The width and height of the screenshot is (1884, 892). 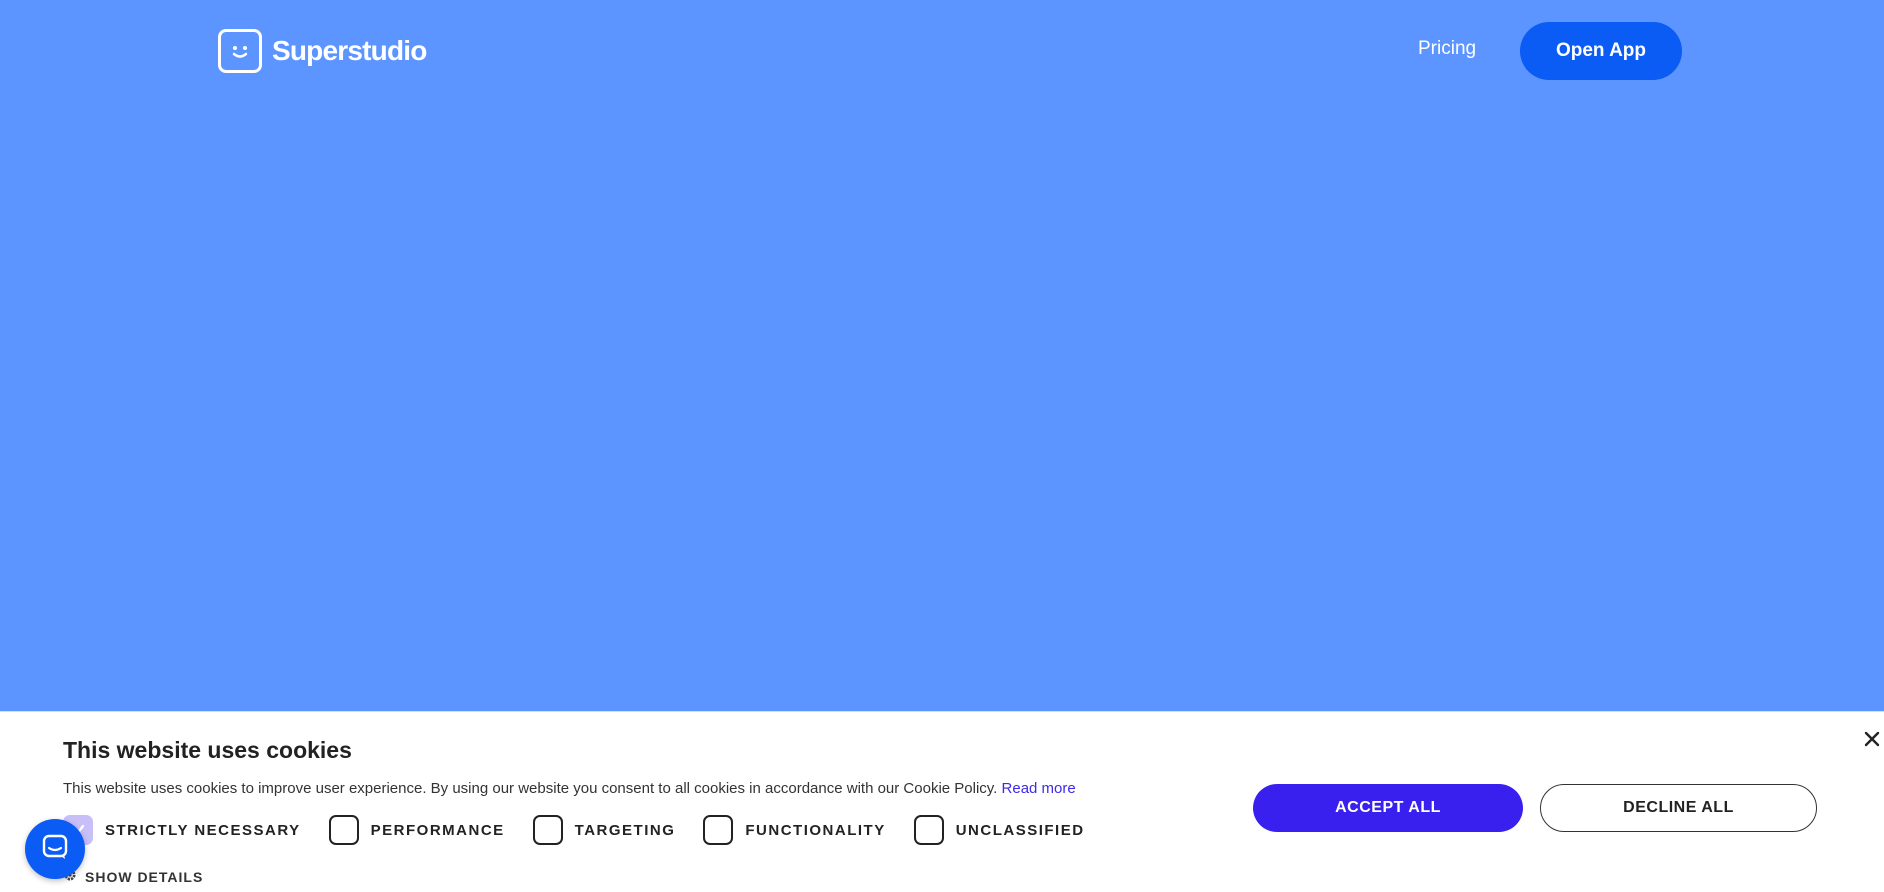 I want to click on decline-all-button: DECLINE ALL, so click(x=1678, y=808).